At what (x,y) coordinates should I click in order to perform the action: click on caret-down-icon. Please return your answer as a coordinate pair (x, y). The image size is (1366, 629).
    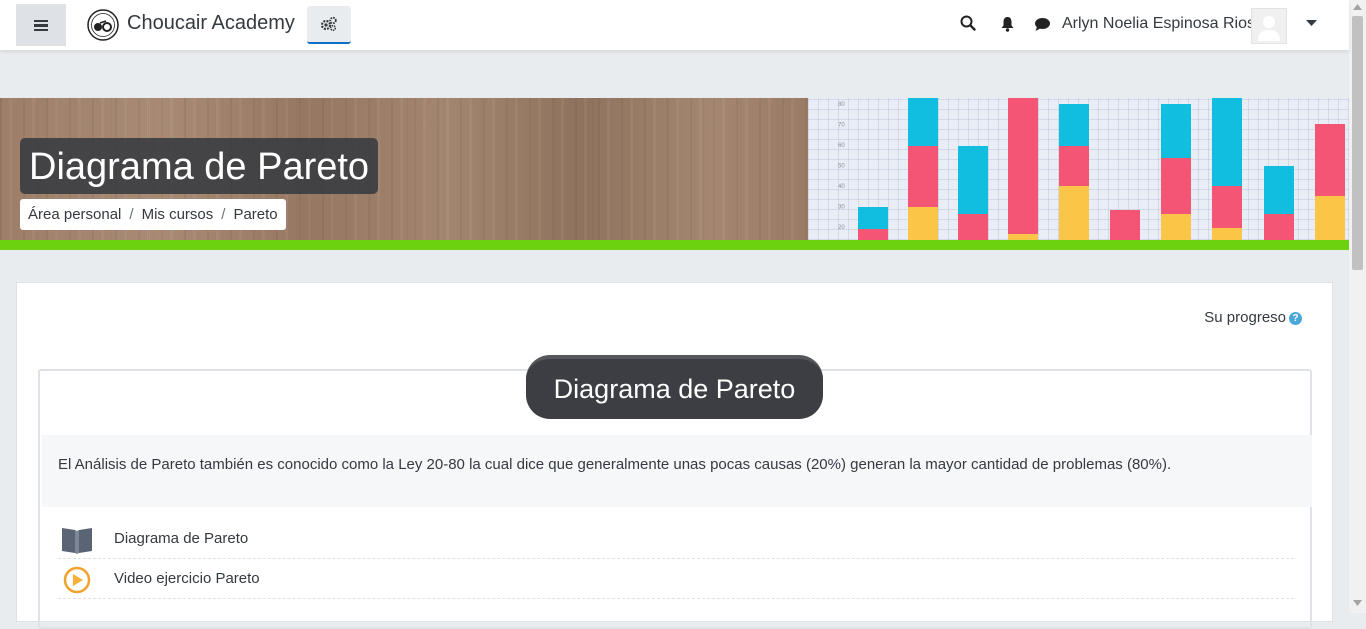
    Looking at the image, I should click on (1311, 23).